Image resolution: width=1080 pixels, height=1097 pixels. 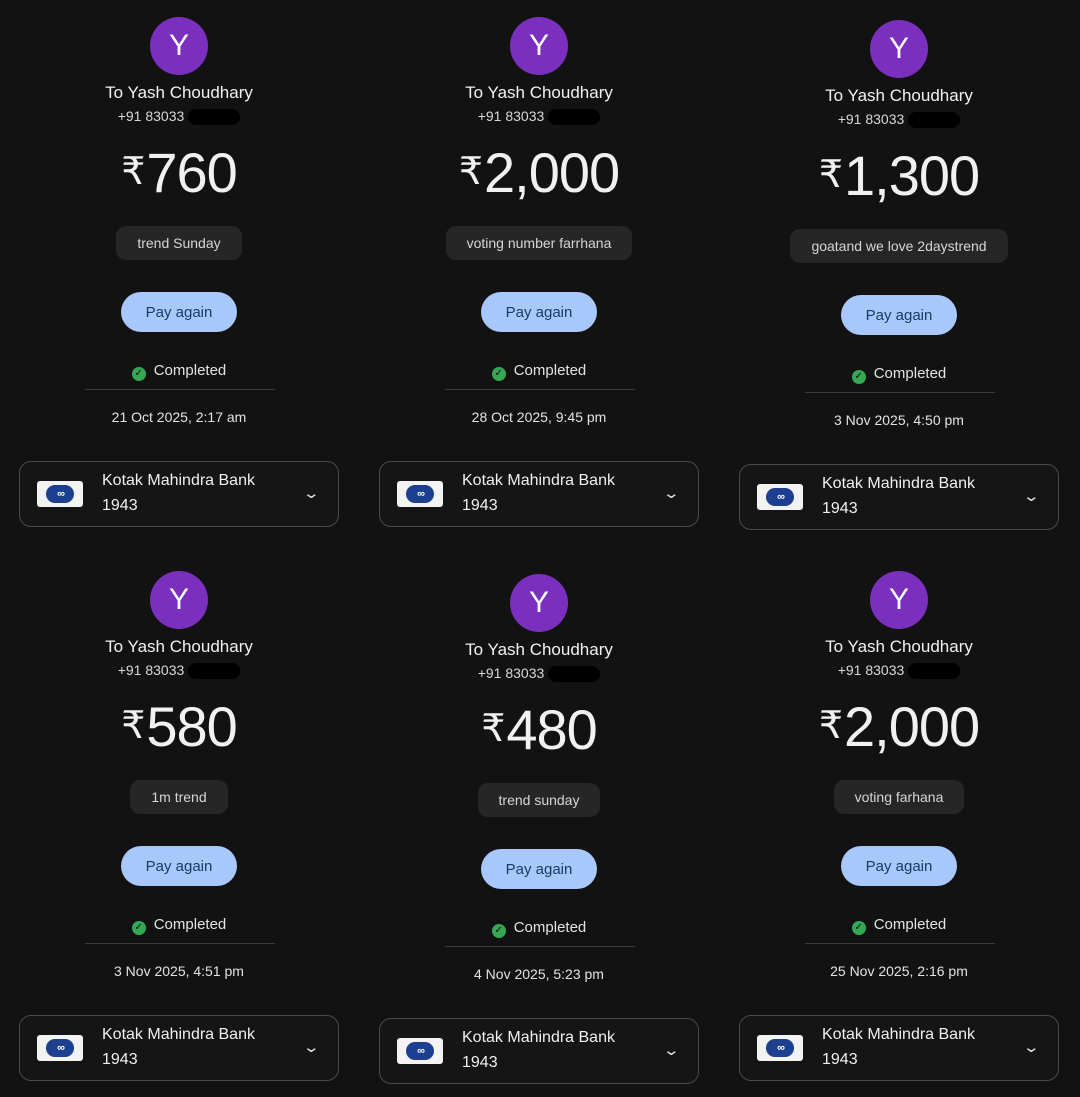 I want to click on payment-note: goatand we love 2daystrend, so click(x=899, y=246).